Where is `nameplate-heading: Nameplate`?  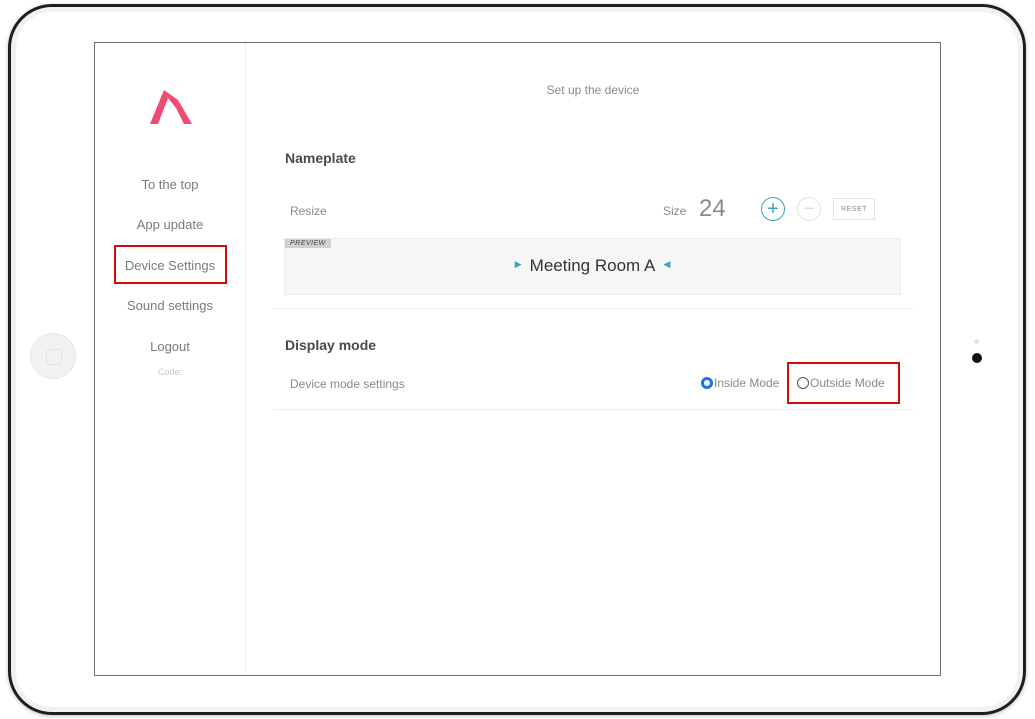 nameplate-heading: Nameplate is located at coordinates (320, 158).